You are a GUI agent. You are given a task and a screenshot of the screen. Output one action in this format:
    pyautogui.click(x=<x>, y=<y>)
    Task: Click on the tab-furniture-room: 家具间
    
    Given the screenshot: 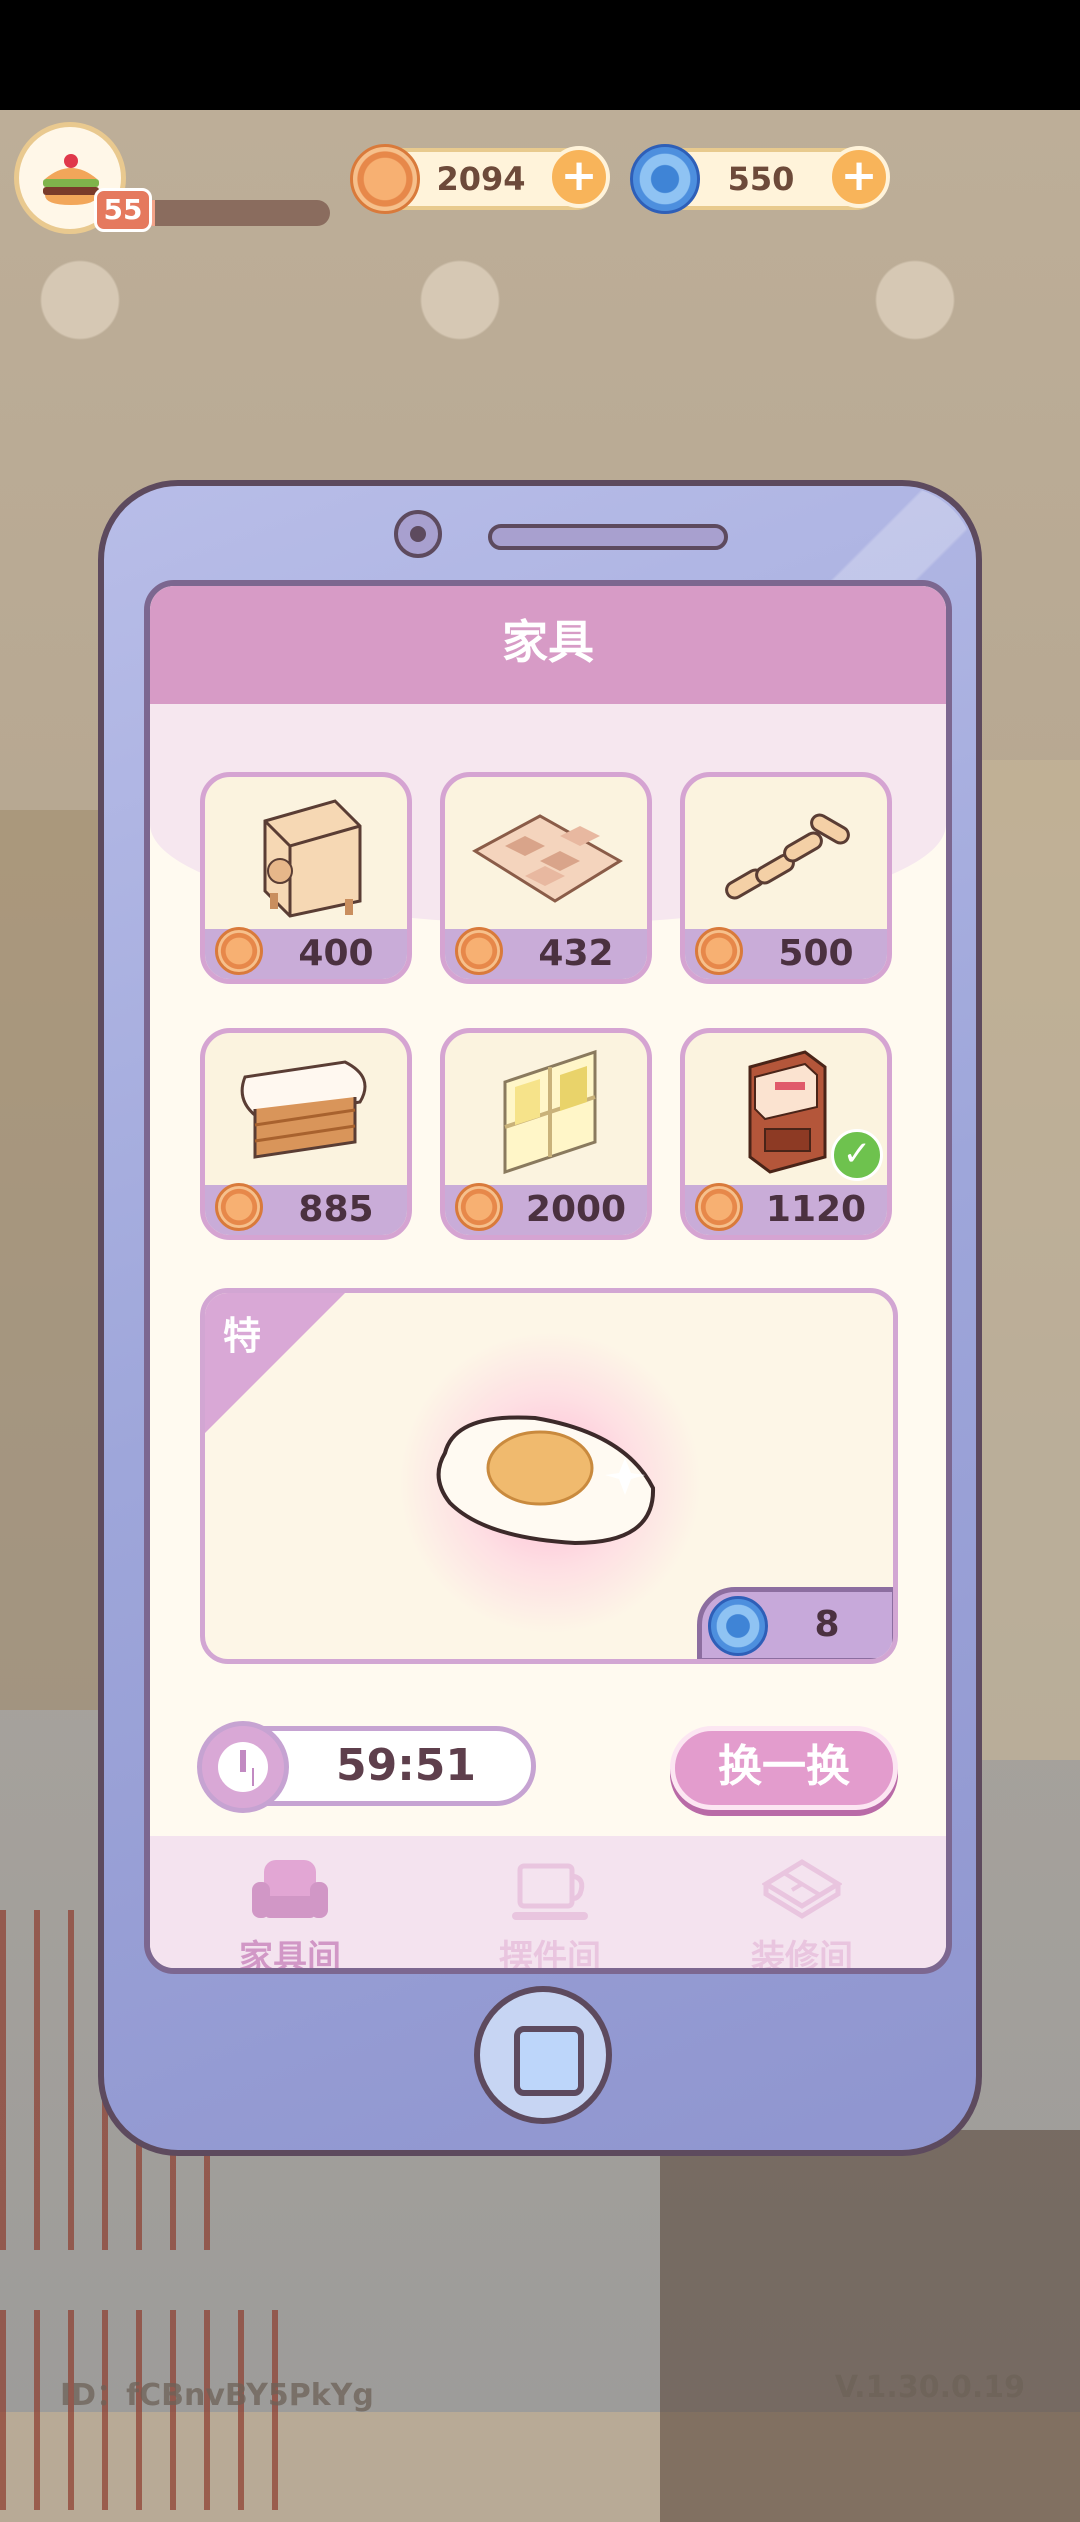 What is the action you would take?
    pyautogui.click(x=290, y=1910)
    